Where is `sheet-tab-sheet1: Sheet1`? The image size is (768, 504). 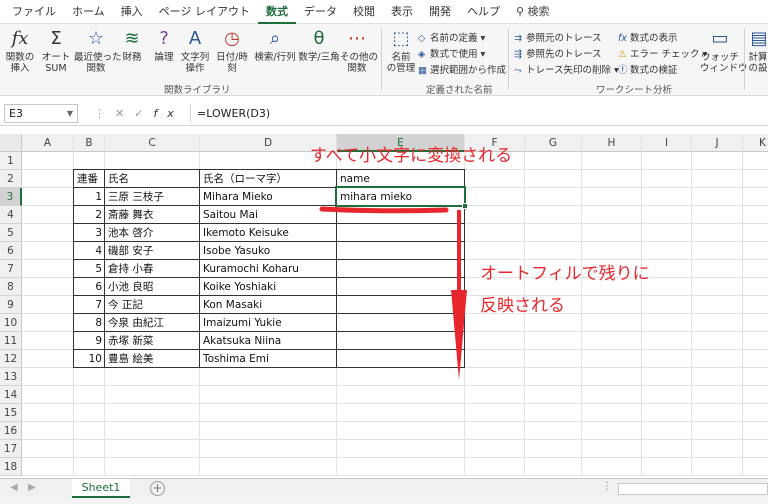
sheet-tab-sheet1: Sheet1 is located at coordinates (101, 488).